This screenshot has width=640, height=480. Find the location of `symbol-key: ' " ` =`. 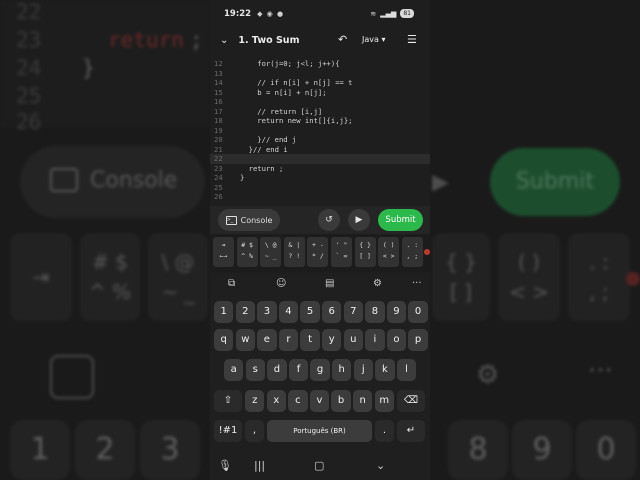

symbol-key: ' " ` = is located at coordinates (341, 252).